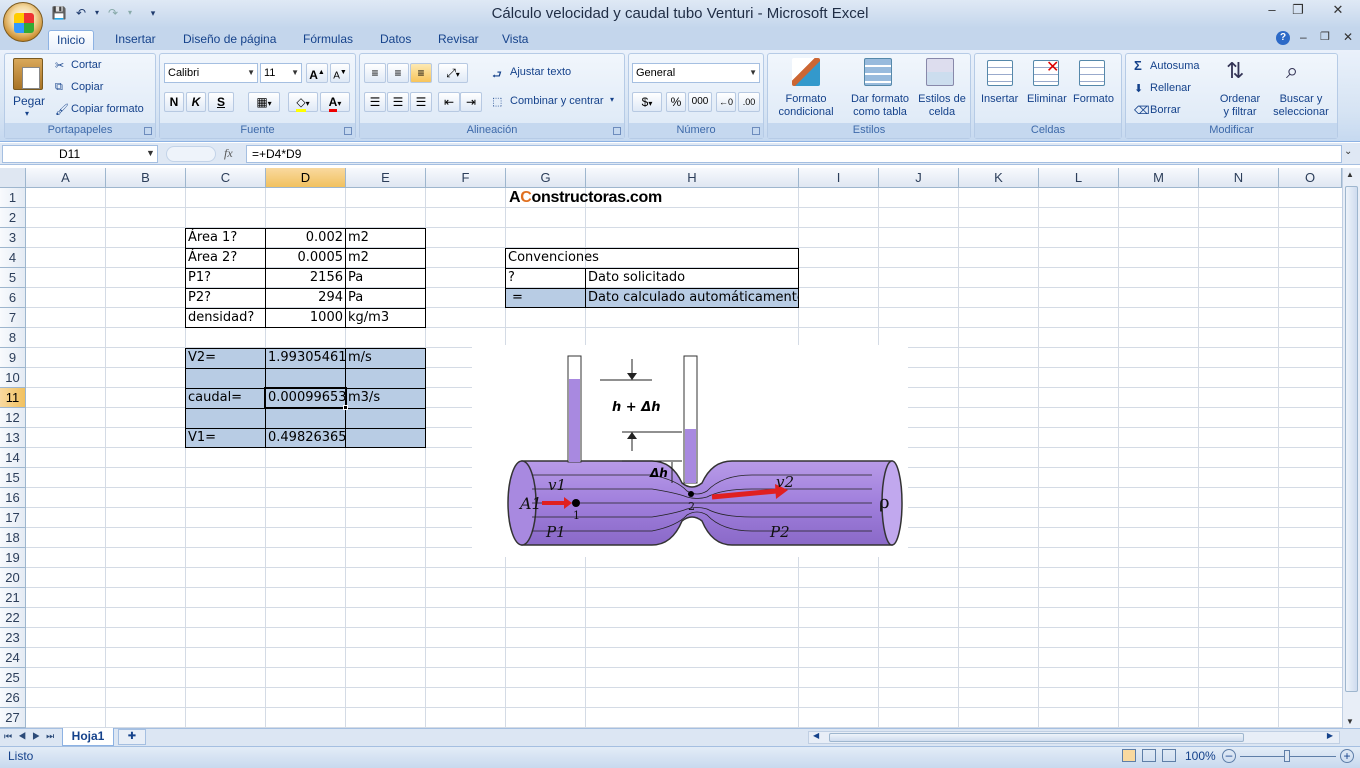 The height and width of the screenshot is (768, 1360). What do you see at coordinates (385, 358) in the screenshot?
I see `cell-e9: m/s` at bounding box center [385, 358].